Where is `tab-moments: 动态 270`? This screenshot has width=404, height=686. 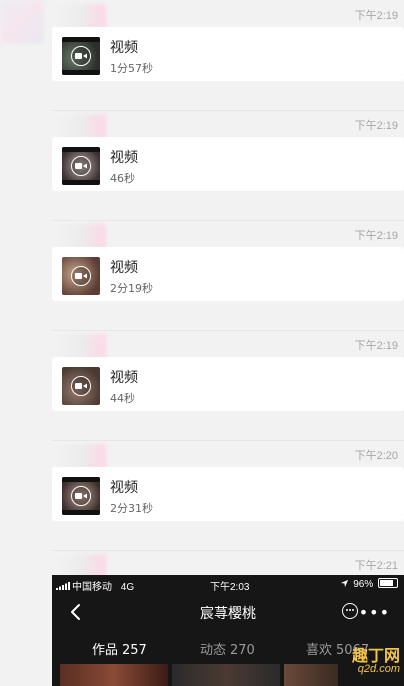
tab-moments: 动态 270 is located at coordinates (227, 648).